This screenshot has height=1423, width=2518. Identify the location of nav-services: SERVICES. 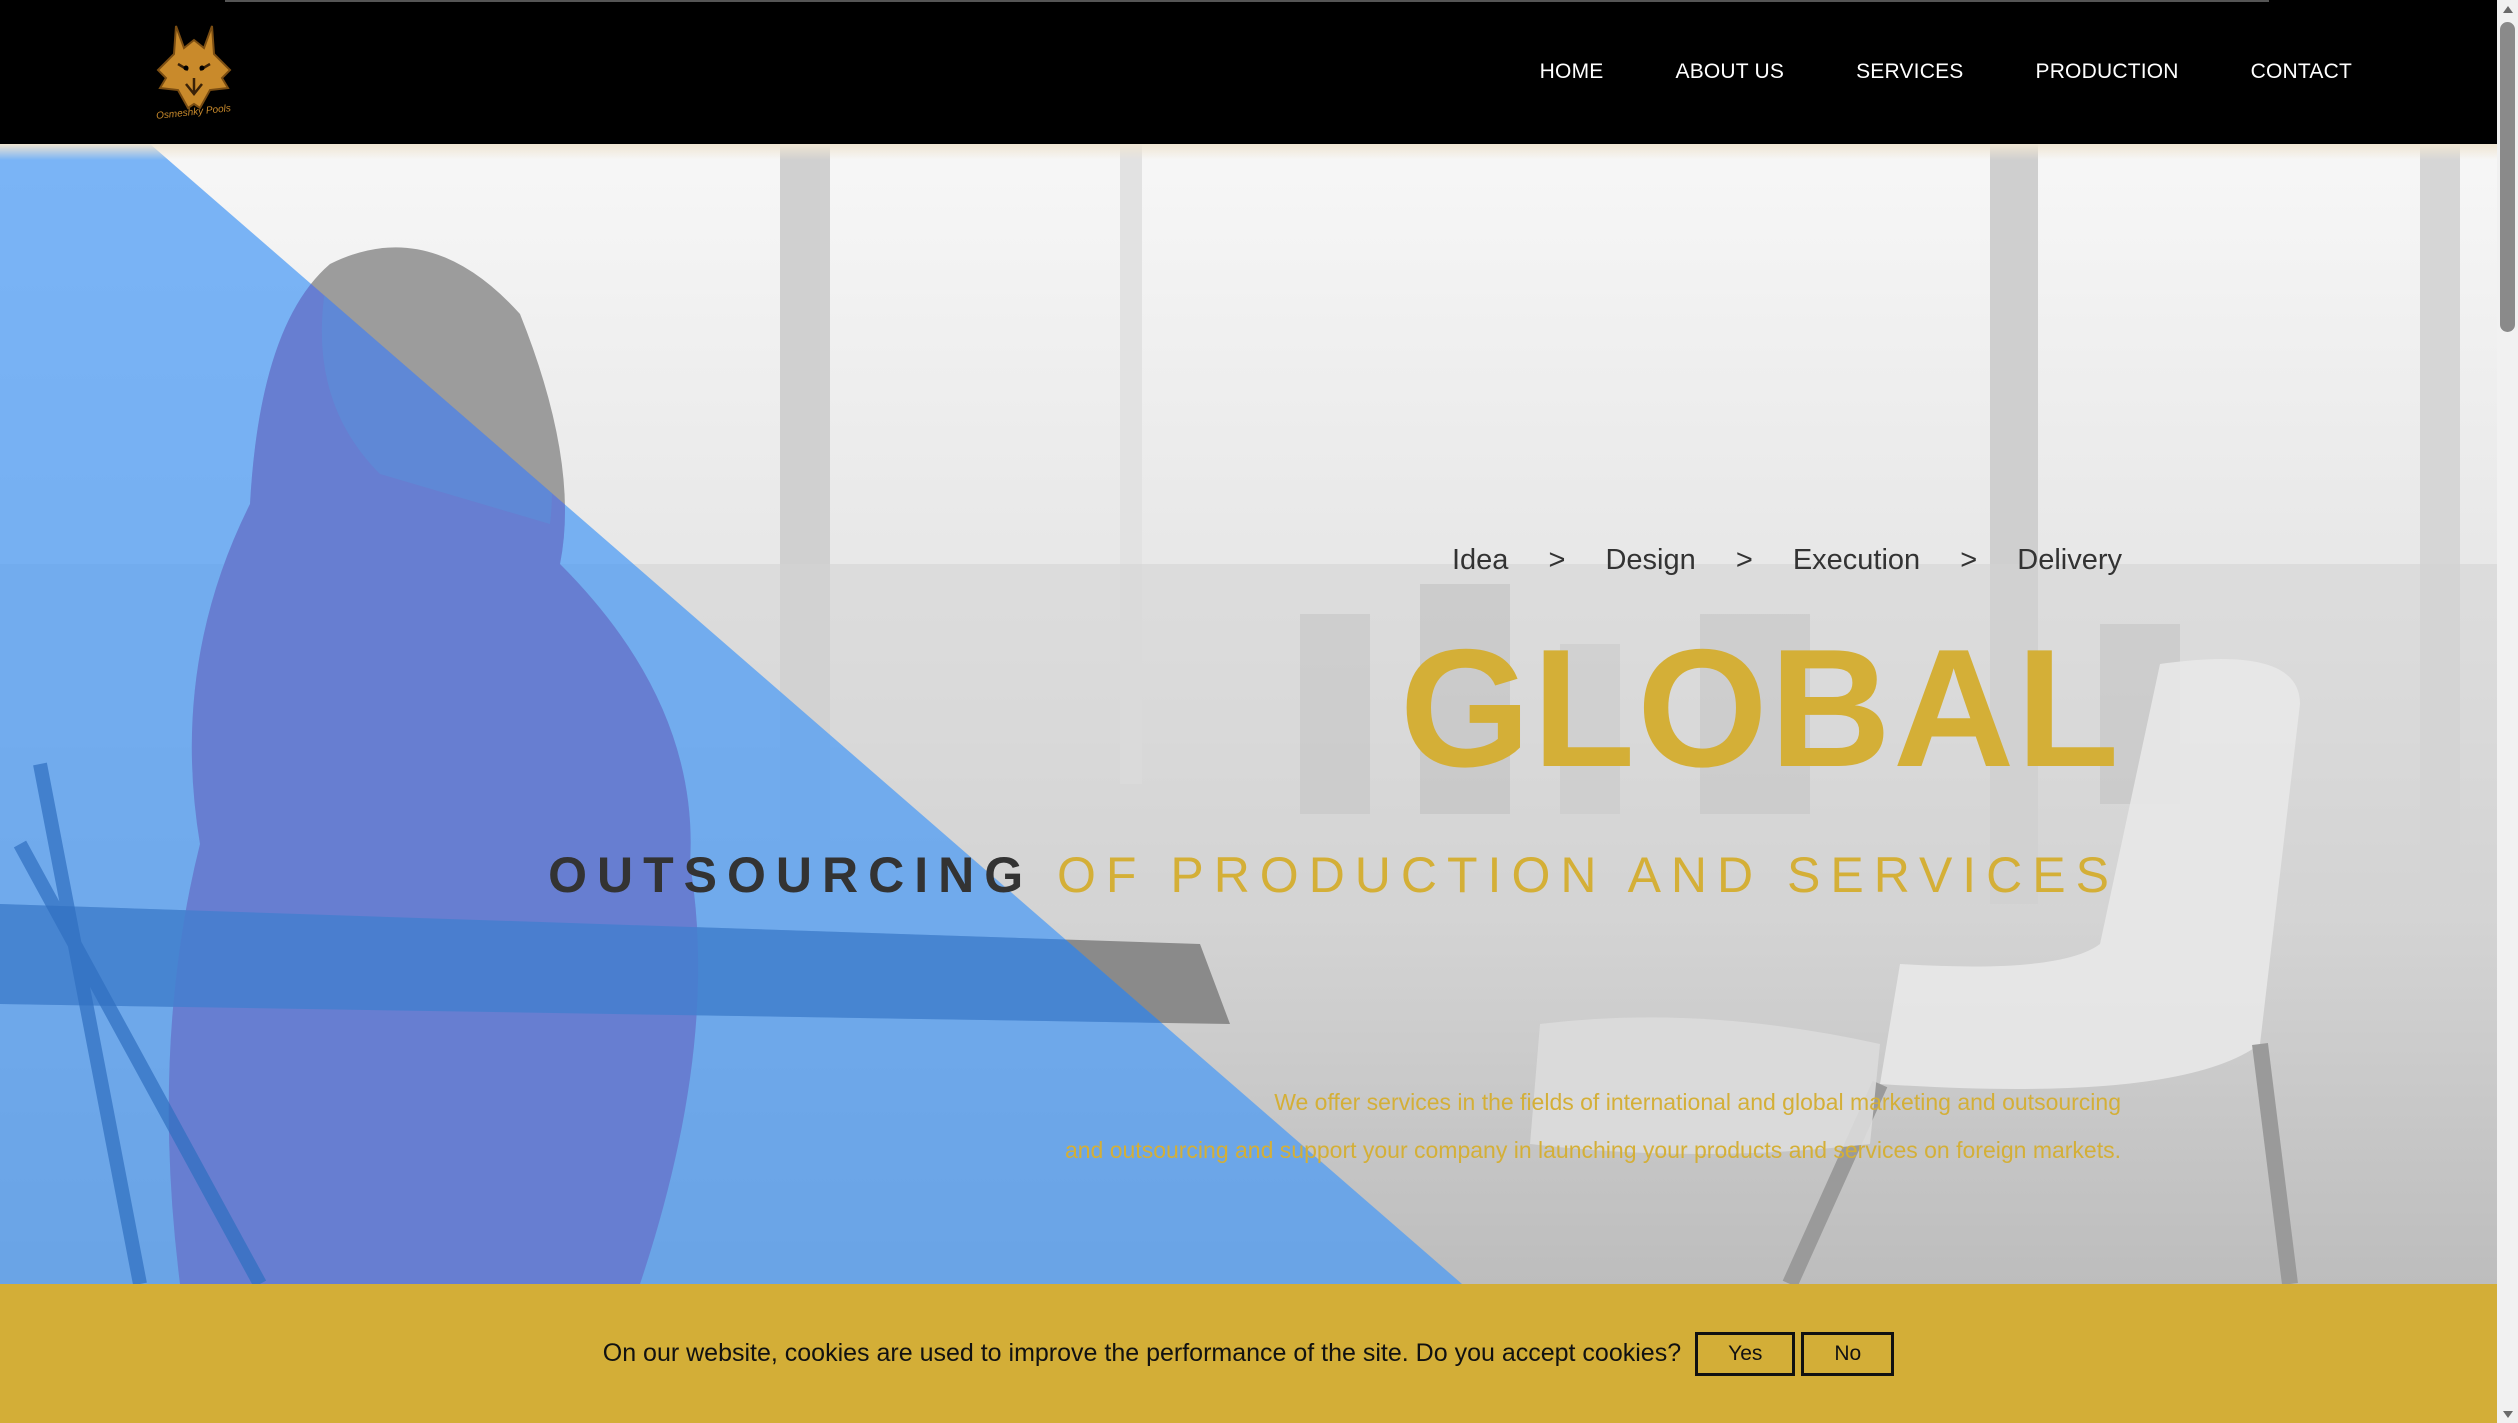
(1909, 72).